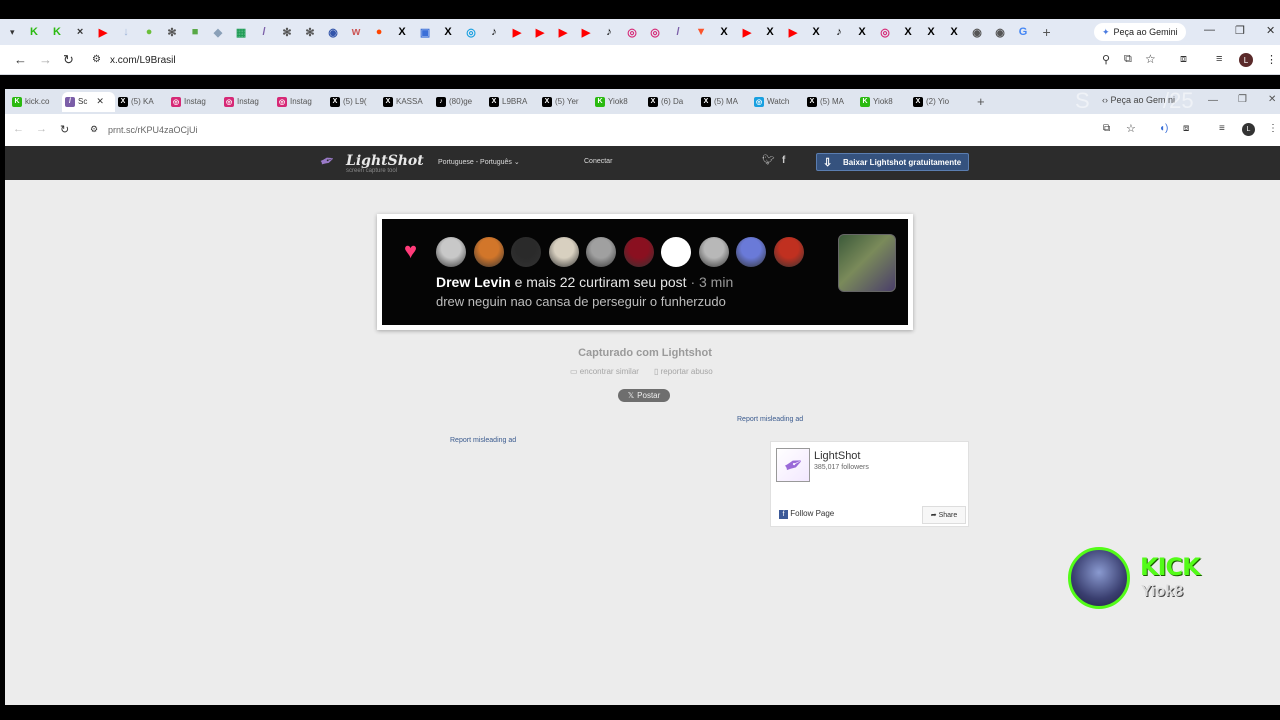 The height and width of the screenshot is (720, 1280). I want to click on site-icon: ◉, so click(333, 32).